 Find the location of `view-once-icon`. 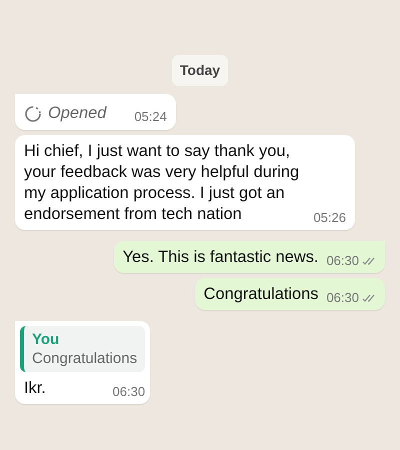

view-once-icon is located at coordinates (33, 113).